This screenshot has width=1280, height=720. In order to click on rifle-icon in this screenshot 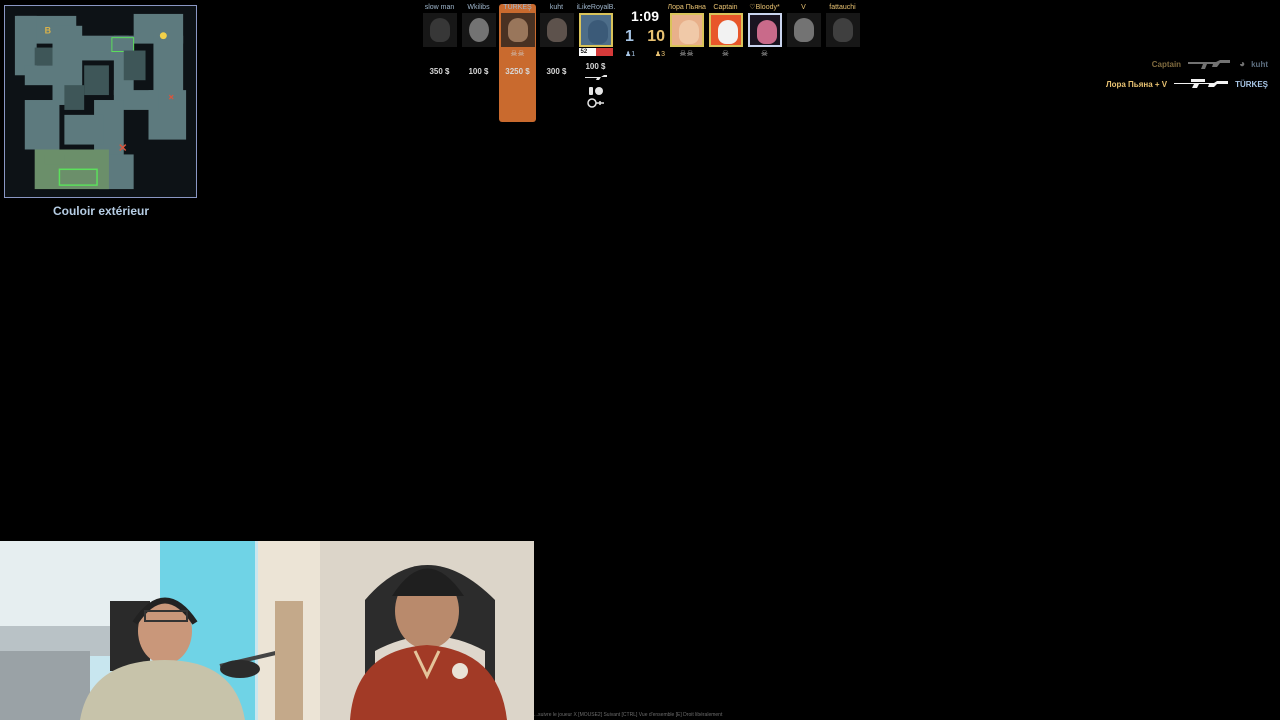, I will do `click(595, 77)`.